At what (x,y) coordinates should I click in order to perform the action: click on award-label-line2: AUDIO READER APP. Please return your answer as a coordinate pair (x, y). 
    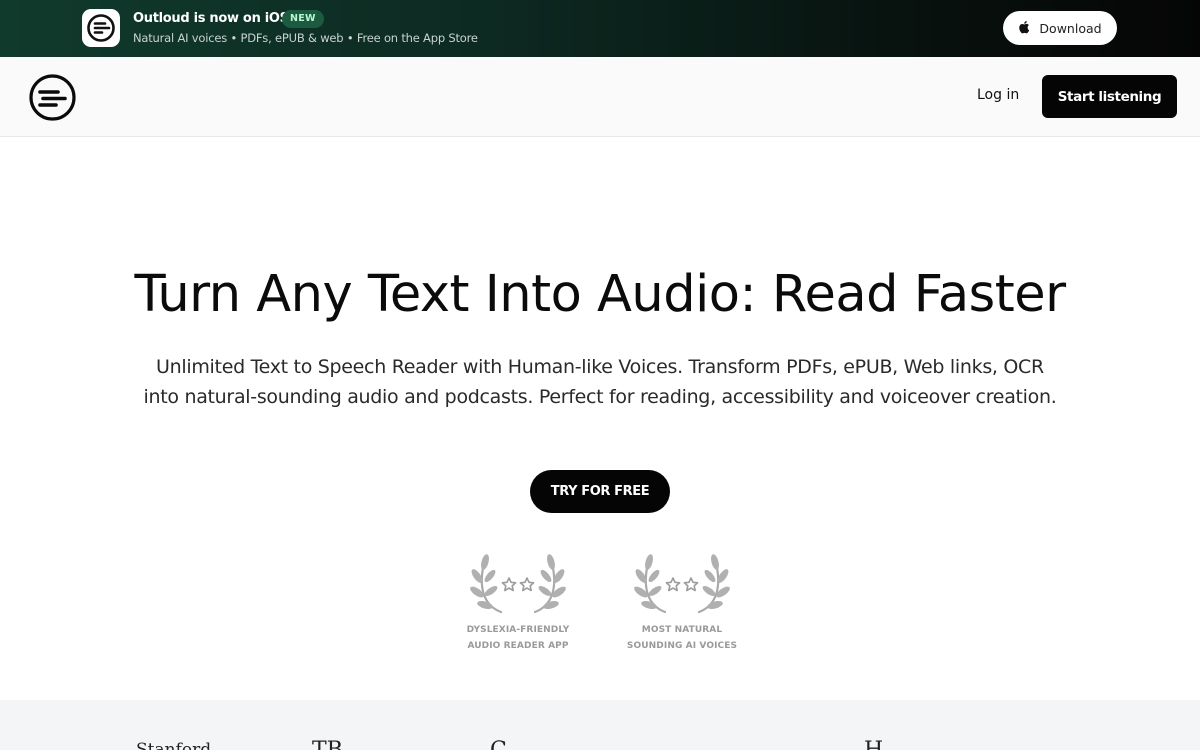
    Looking at the image, I should click on (518, 646).